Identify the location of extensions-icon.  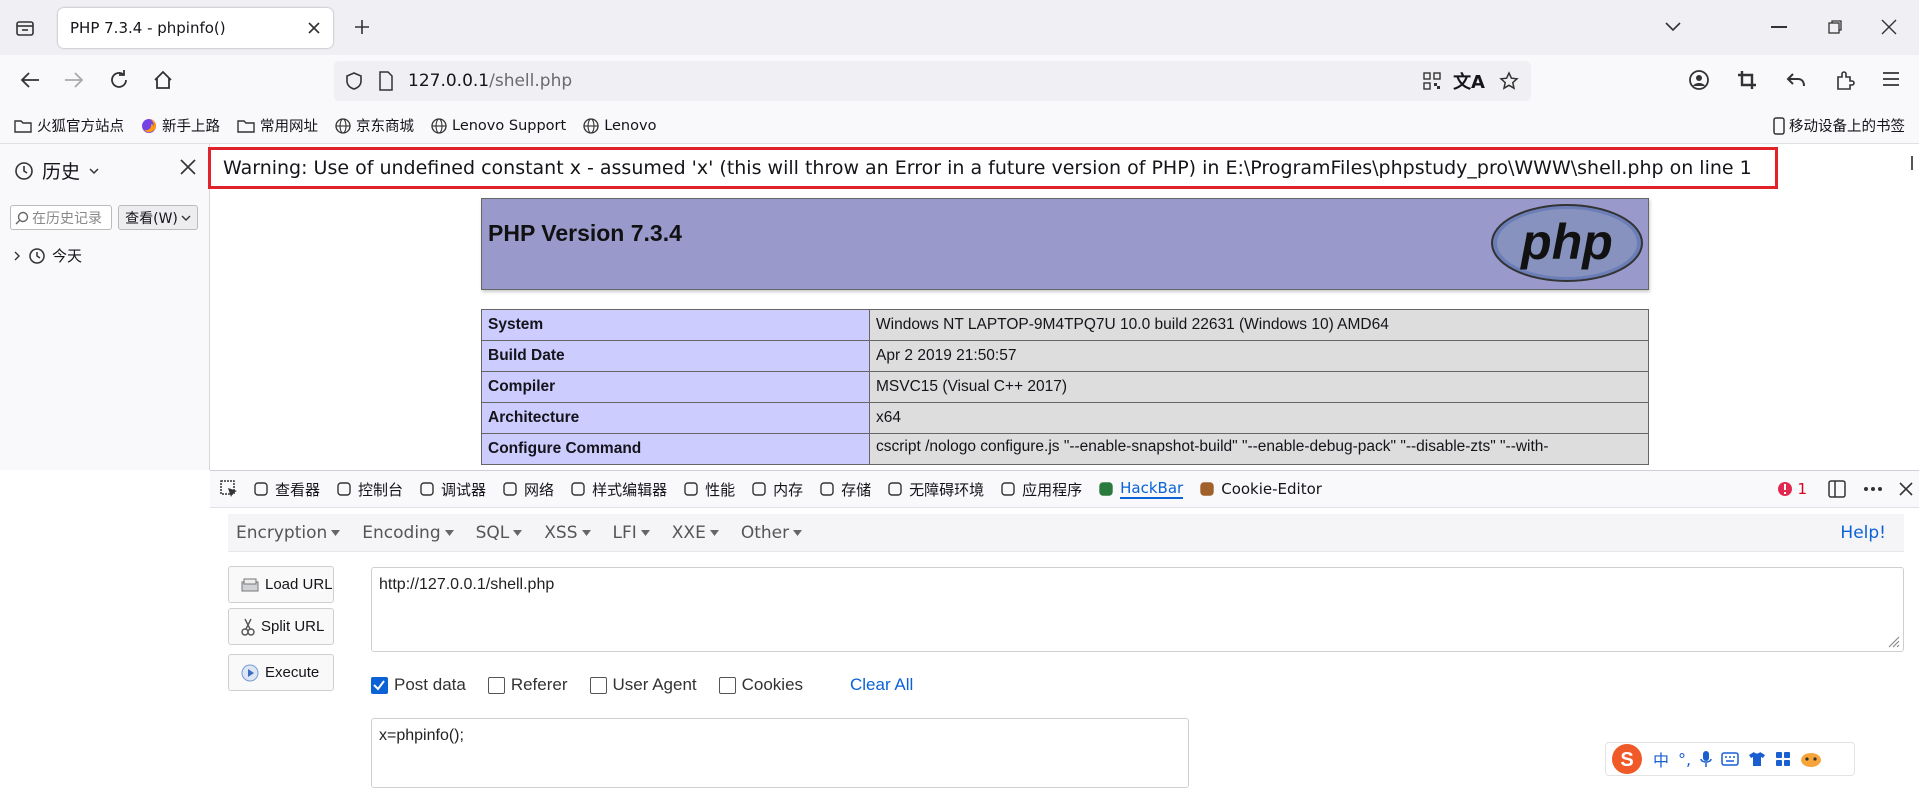
(1845, 80).